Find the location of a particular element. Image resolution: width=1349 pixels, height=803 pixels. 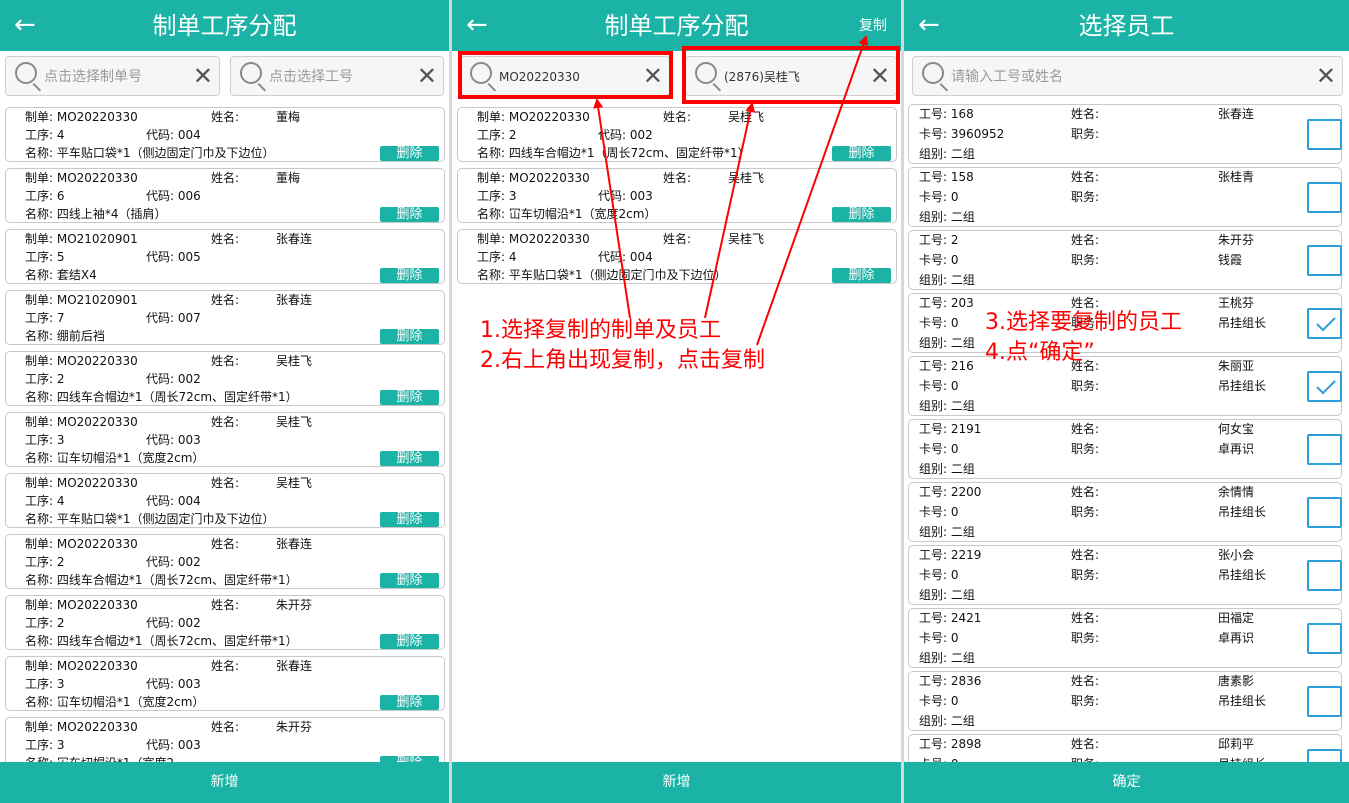

copy-button: 复制 is located at coordinates (873, 26).